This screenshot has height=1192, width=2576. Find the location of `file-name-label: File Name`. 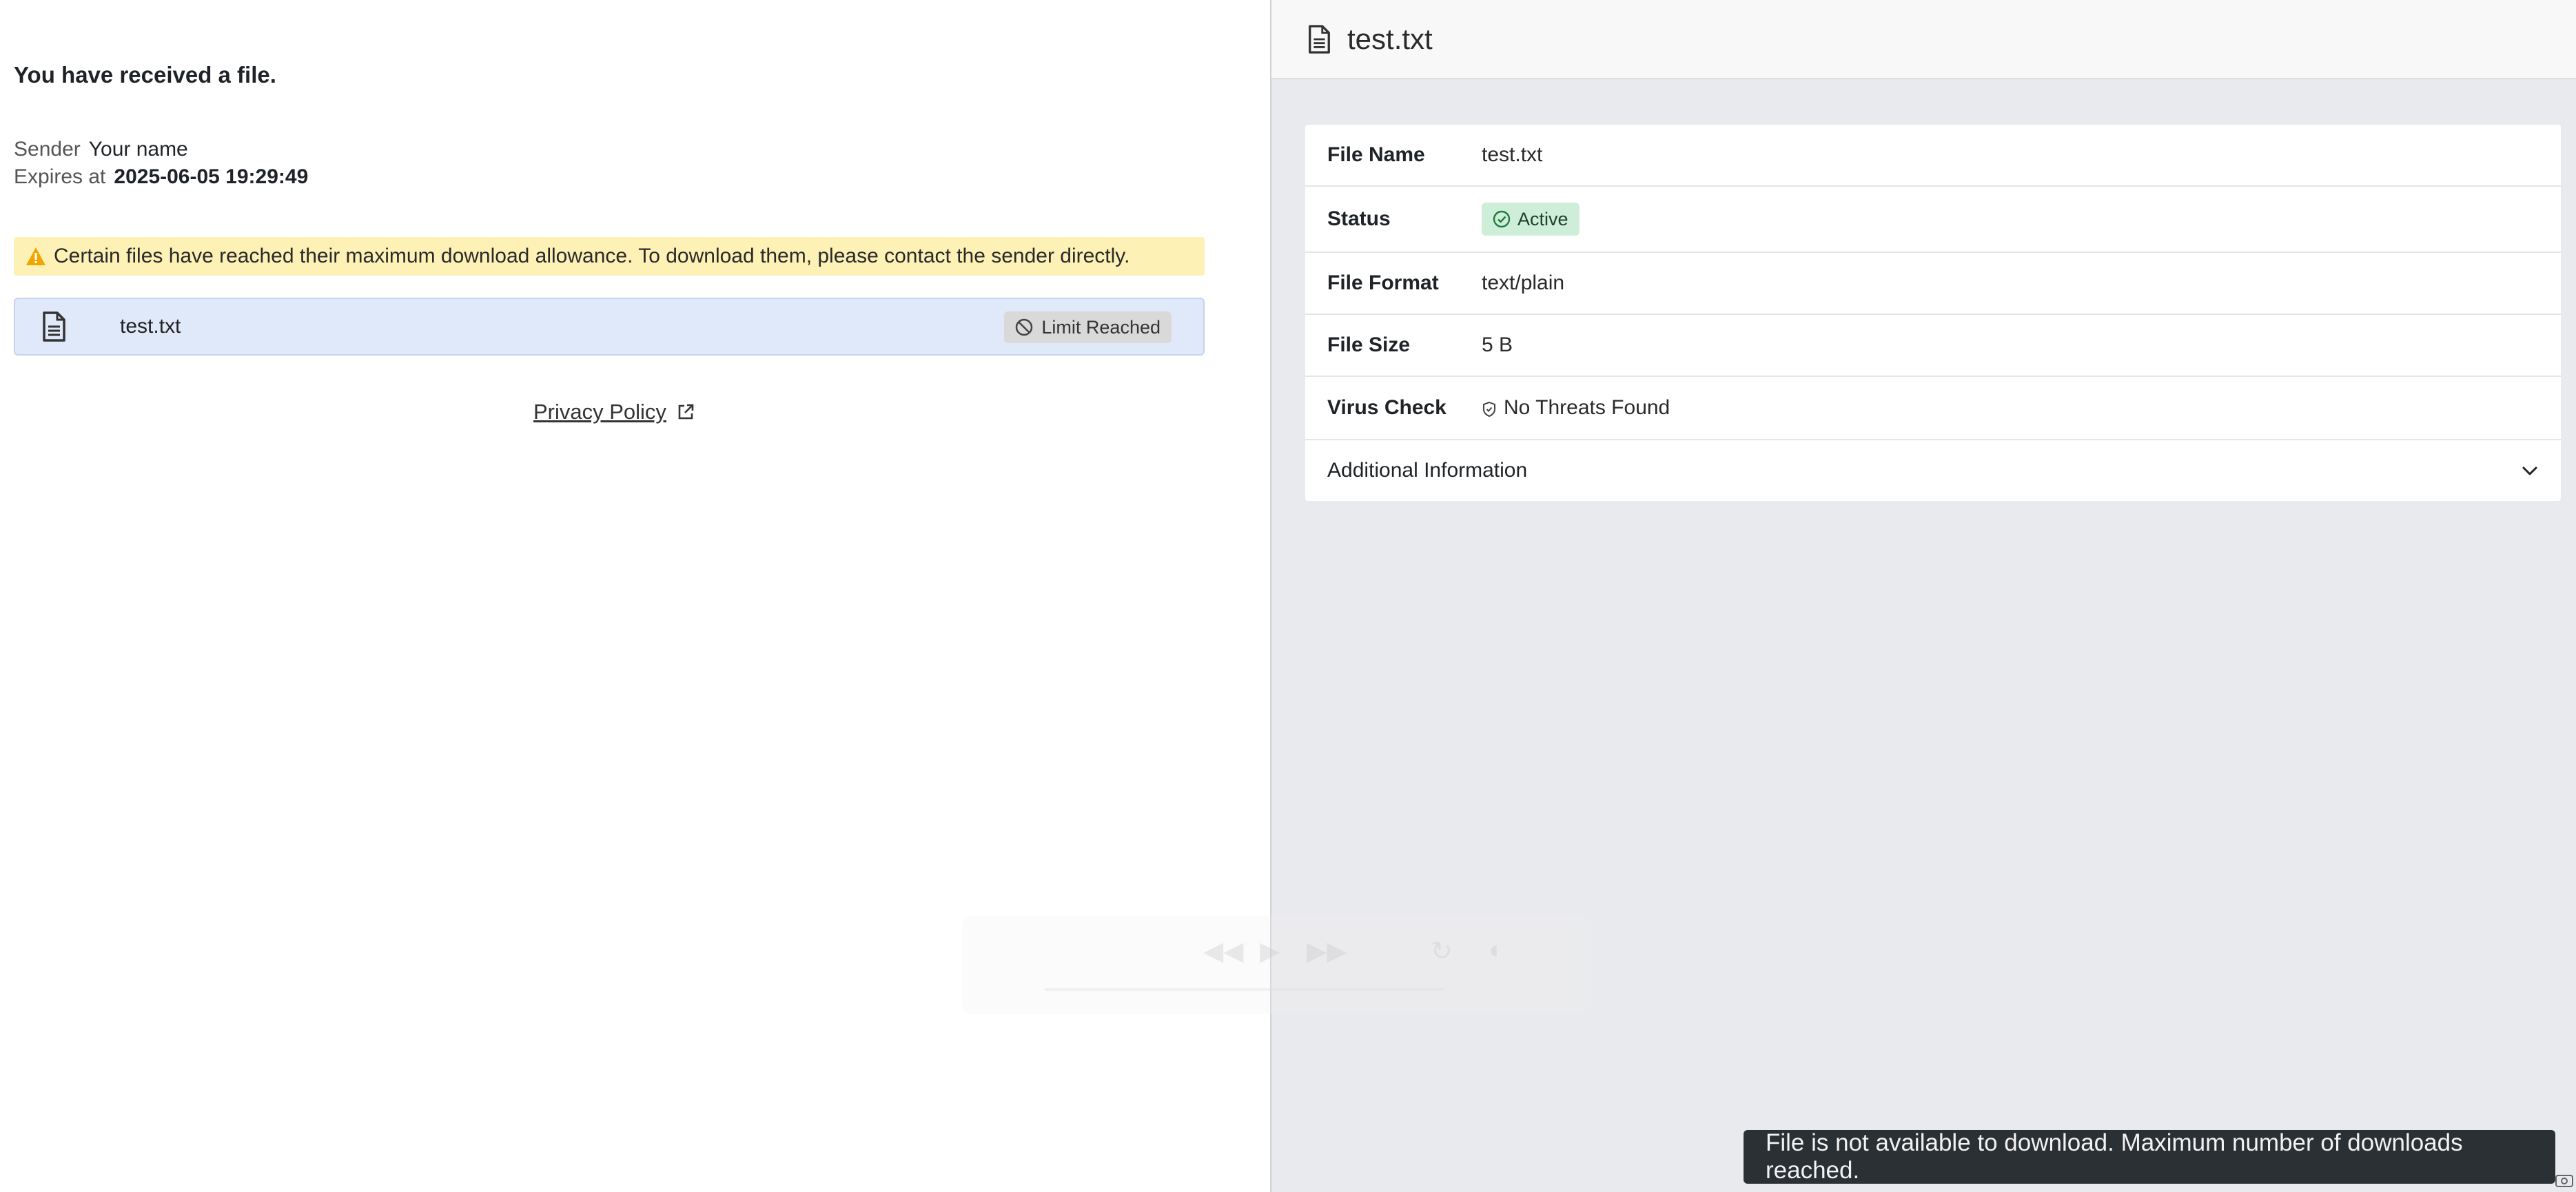

file-name-label: File Name is located at coordinates (1376, 154).